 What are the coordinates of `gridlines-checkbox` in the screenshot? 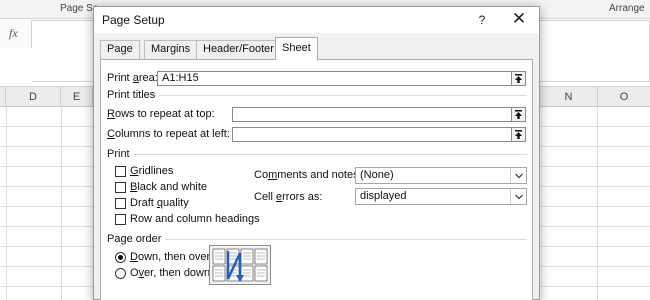 It's located at (120, 171).